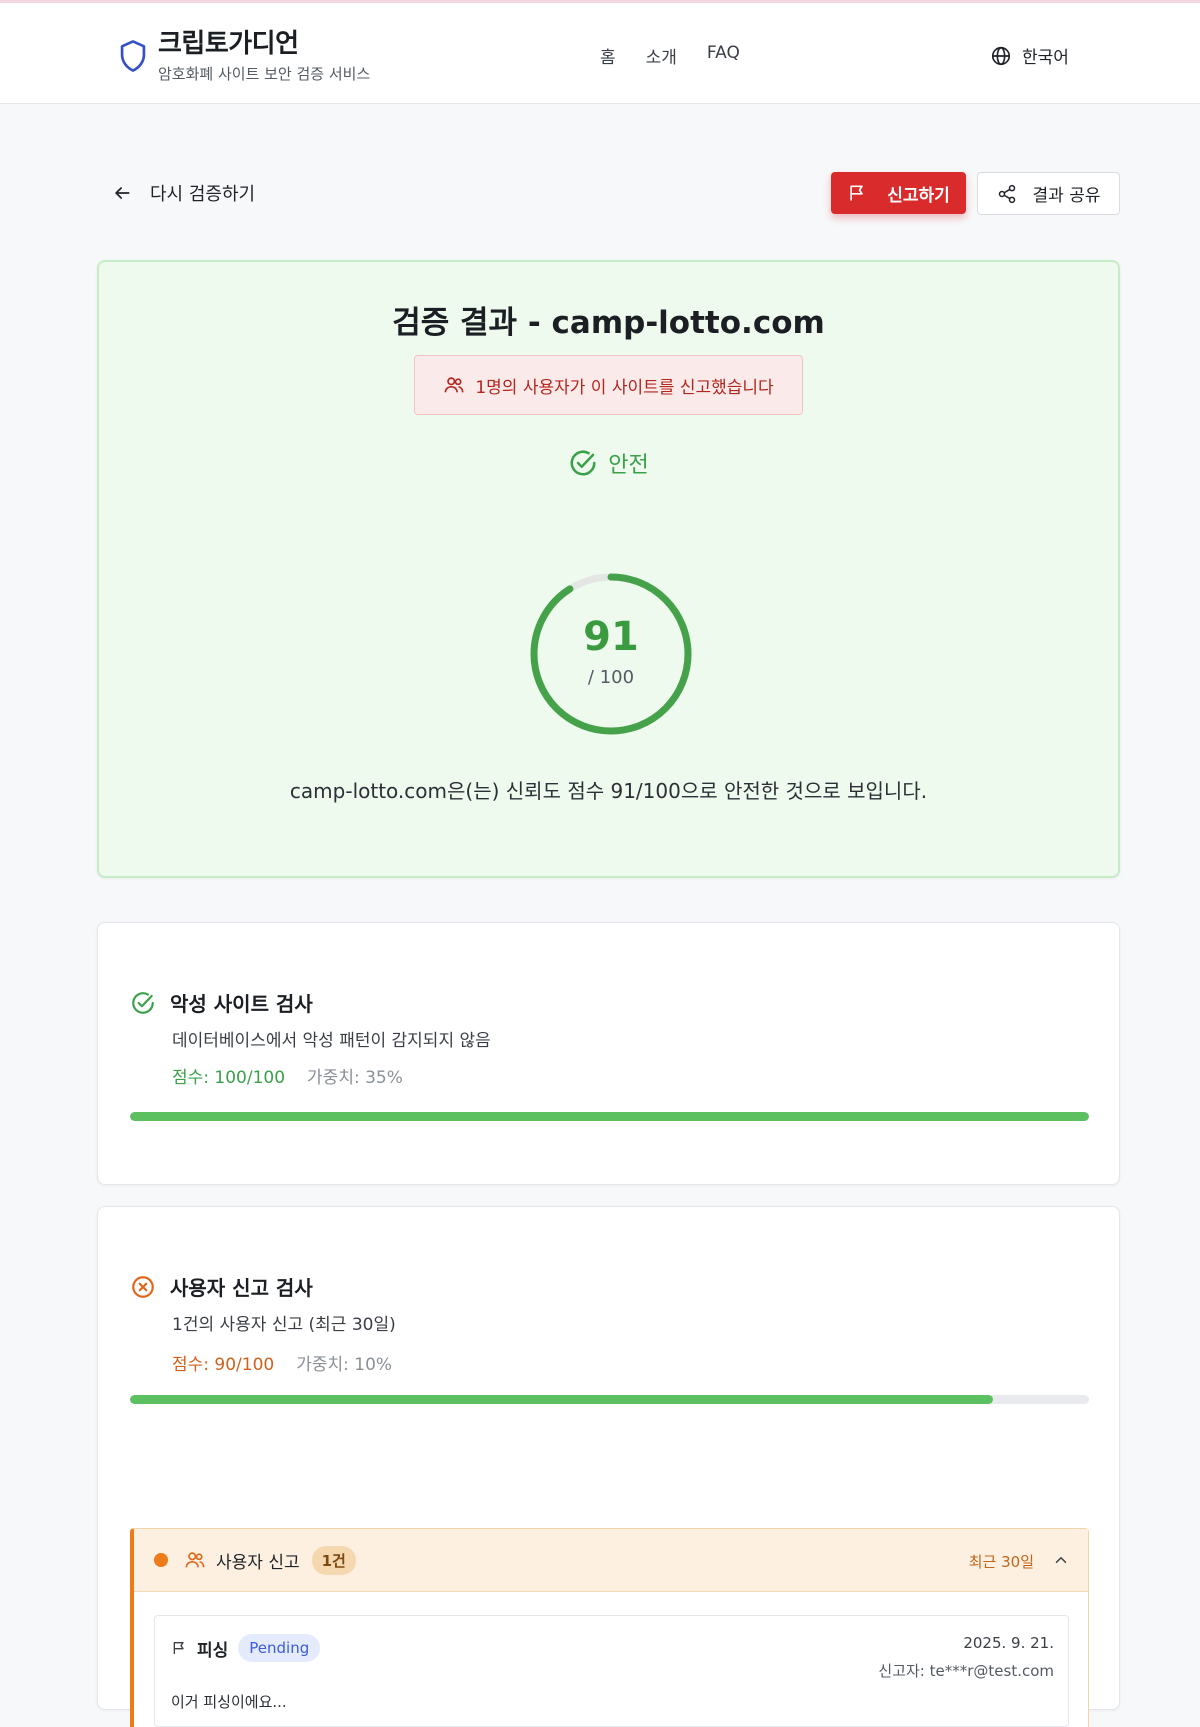 This screenshot has height=1727, width=1200. I want to click on check-scores: 점수: 100/100 가중치: 35%, so click(287, 1075).